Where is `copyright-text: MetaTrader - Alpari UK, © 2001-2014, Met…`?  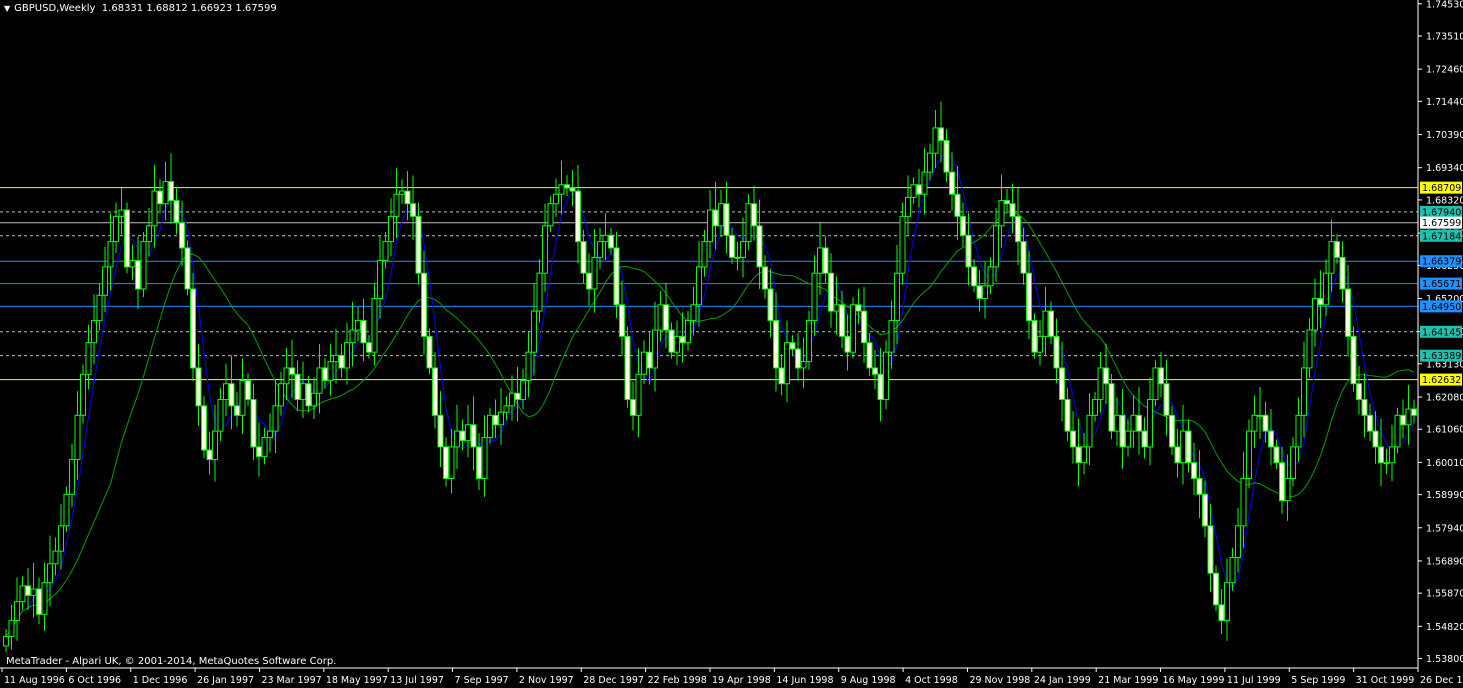 copyright-text: MetaTrader - Alpari UK, © 2001-2014, Met… is located at coordinates (171, 661).